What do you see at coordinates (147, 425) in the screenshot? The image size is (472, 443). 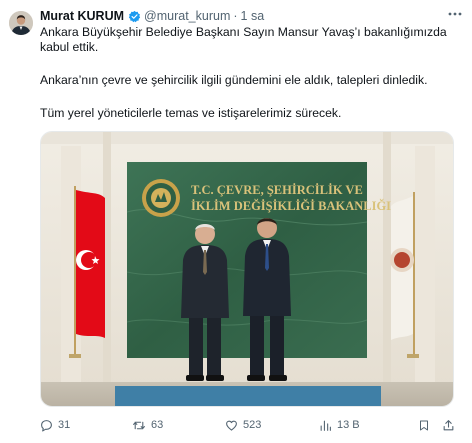 I see `retweet-button: 63` at bounding box center [147, 425].